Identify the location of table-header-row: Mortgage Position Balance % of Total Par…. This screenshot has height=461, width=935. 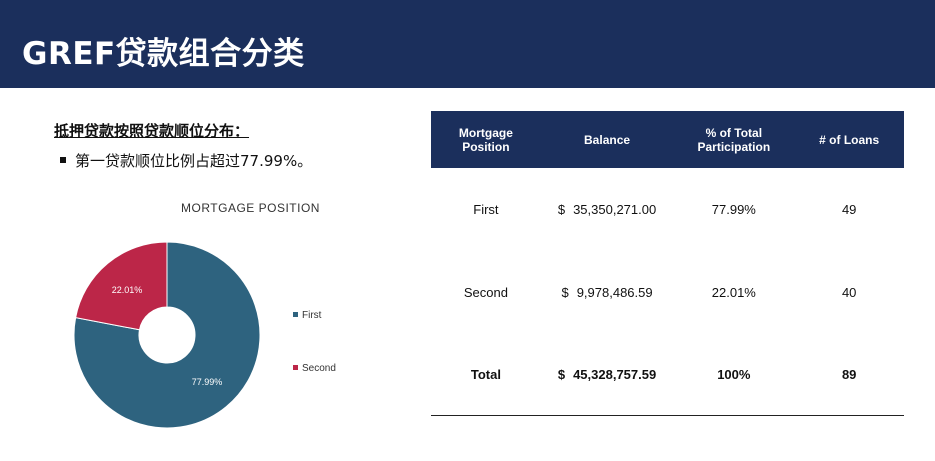
(667, 139).